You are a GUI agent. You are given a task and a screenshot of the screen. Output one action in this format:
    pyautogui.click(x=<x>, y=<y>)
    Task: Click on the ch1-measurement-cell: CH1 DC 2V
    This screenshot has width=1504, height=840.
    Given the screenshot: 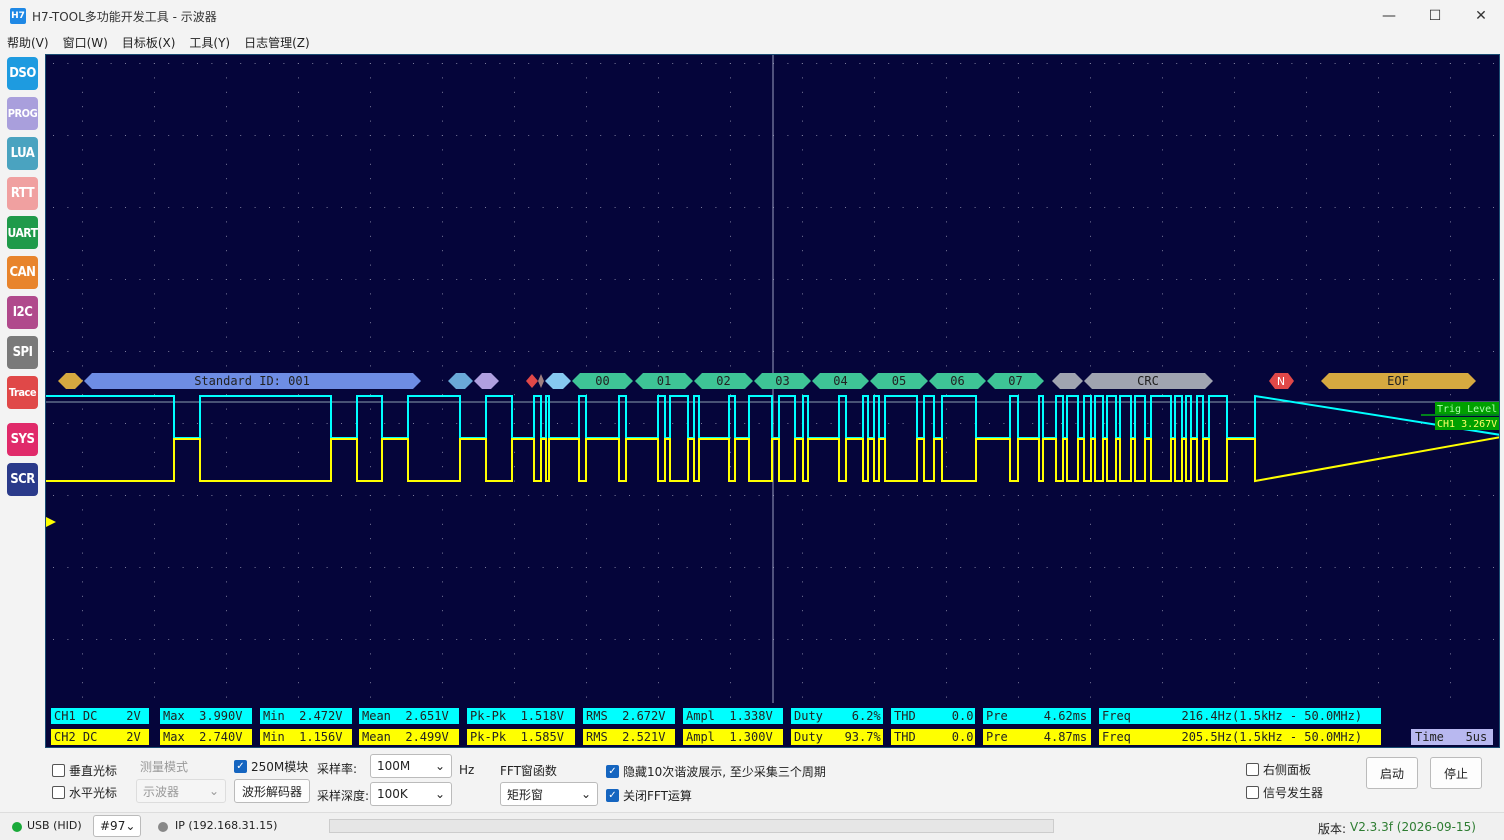 What is the action you would take?
    pyautogui.click(x=100, y=716)
    